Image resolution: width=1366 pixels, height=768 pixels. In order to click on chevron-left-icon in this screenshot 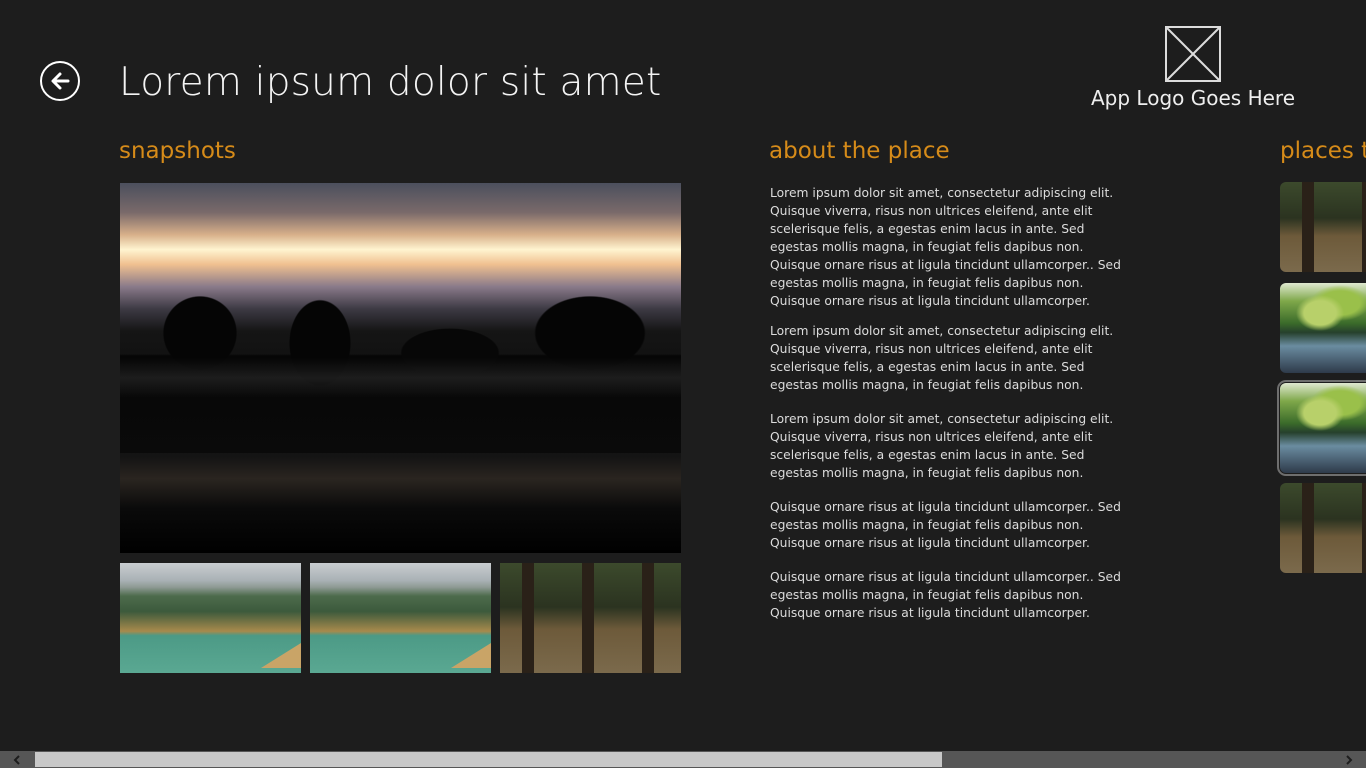, I will do `click(17, 759)`.